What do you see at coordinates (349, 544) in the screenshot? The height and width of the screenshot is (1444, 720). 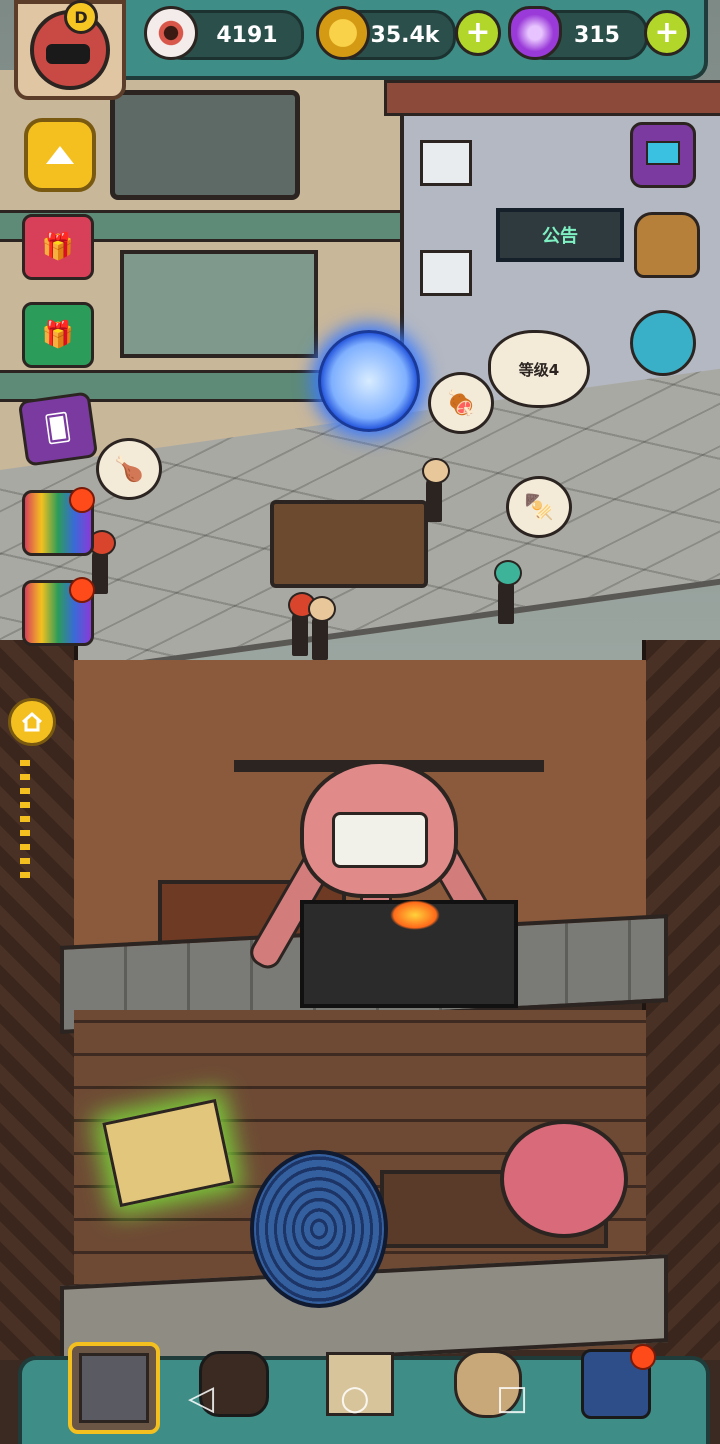 I see `food-cart` at bounding box center [349, 544].